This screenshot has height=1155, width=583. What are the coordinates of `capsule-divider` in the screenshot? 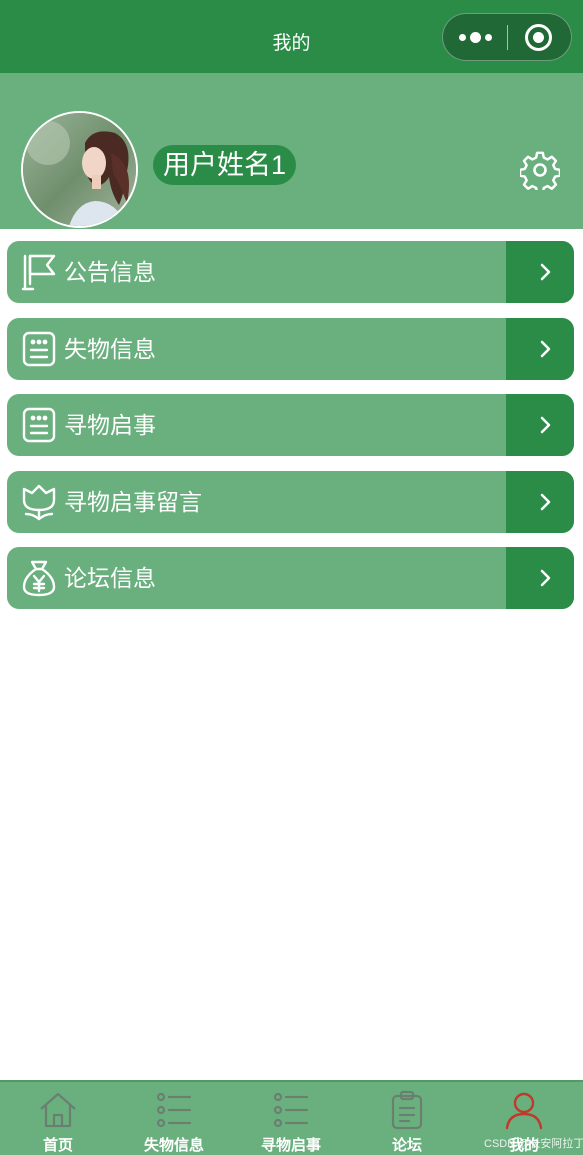 It's located at (507, 37).